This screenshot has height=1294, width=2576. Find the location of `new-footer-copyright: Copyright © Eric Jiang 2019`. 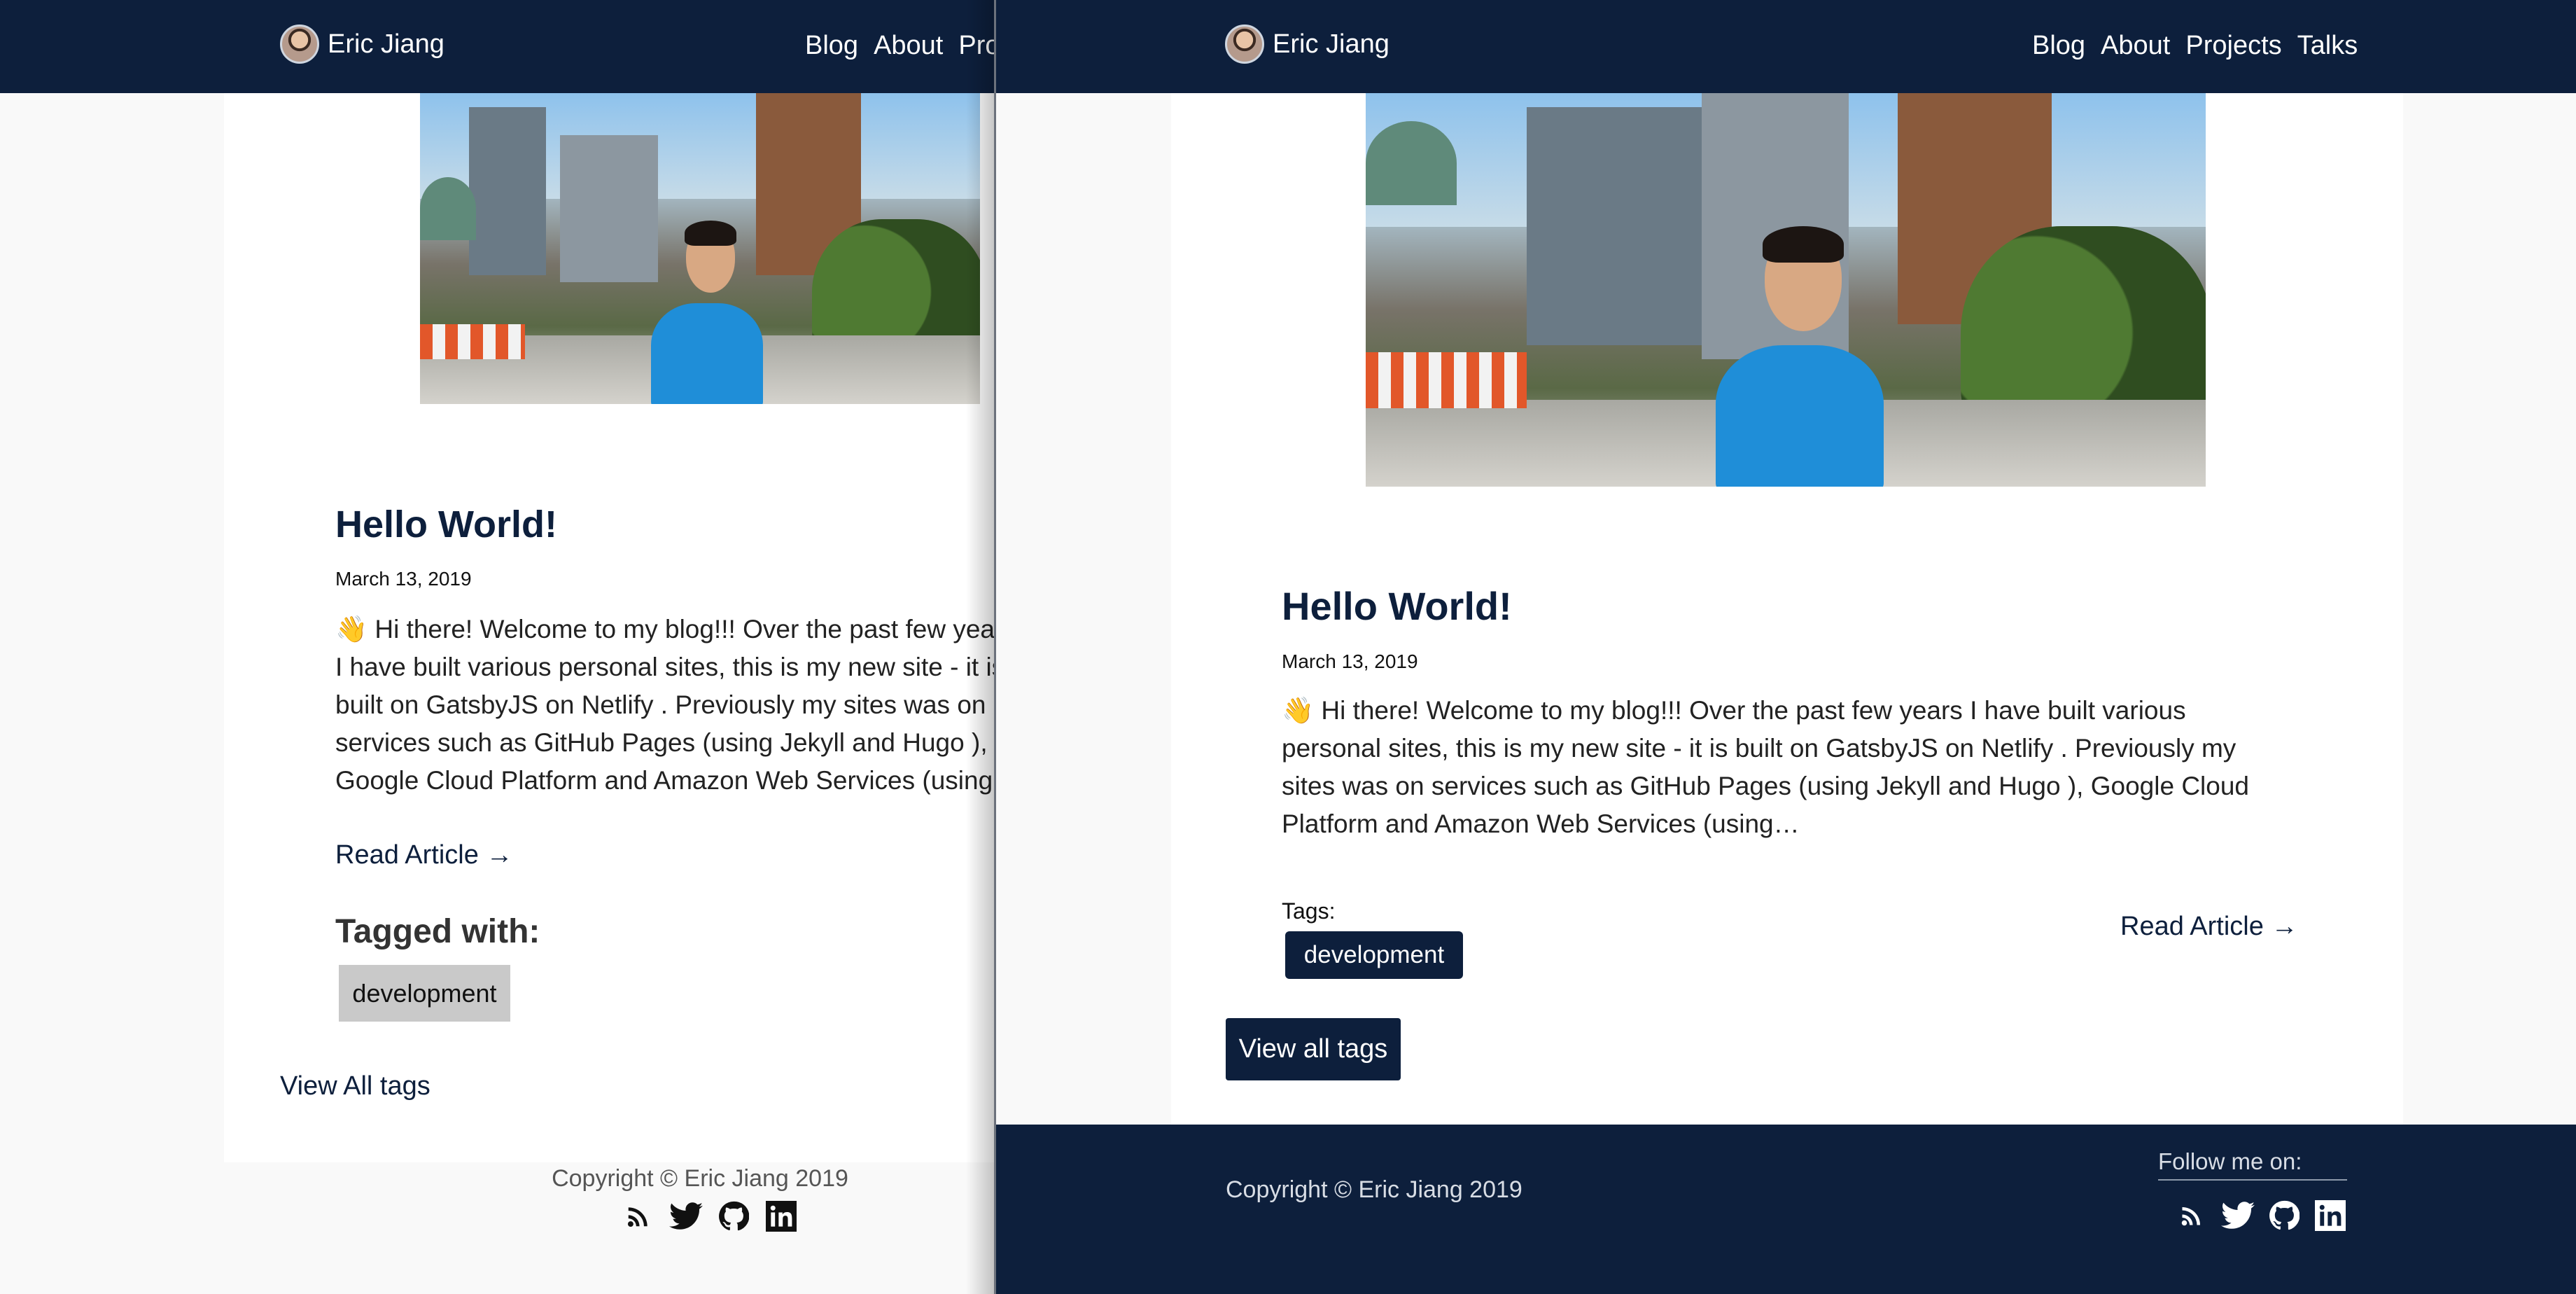

new-footer-copyright: Copyright © Eric Jiang 2019 is located at coordinates (1374, 1189).